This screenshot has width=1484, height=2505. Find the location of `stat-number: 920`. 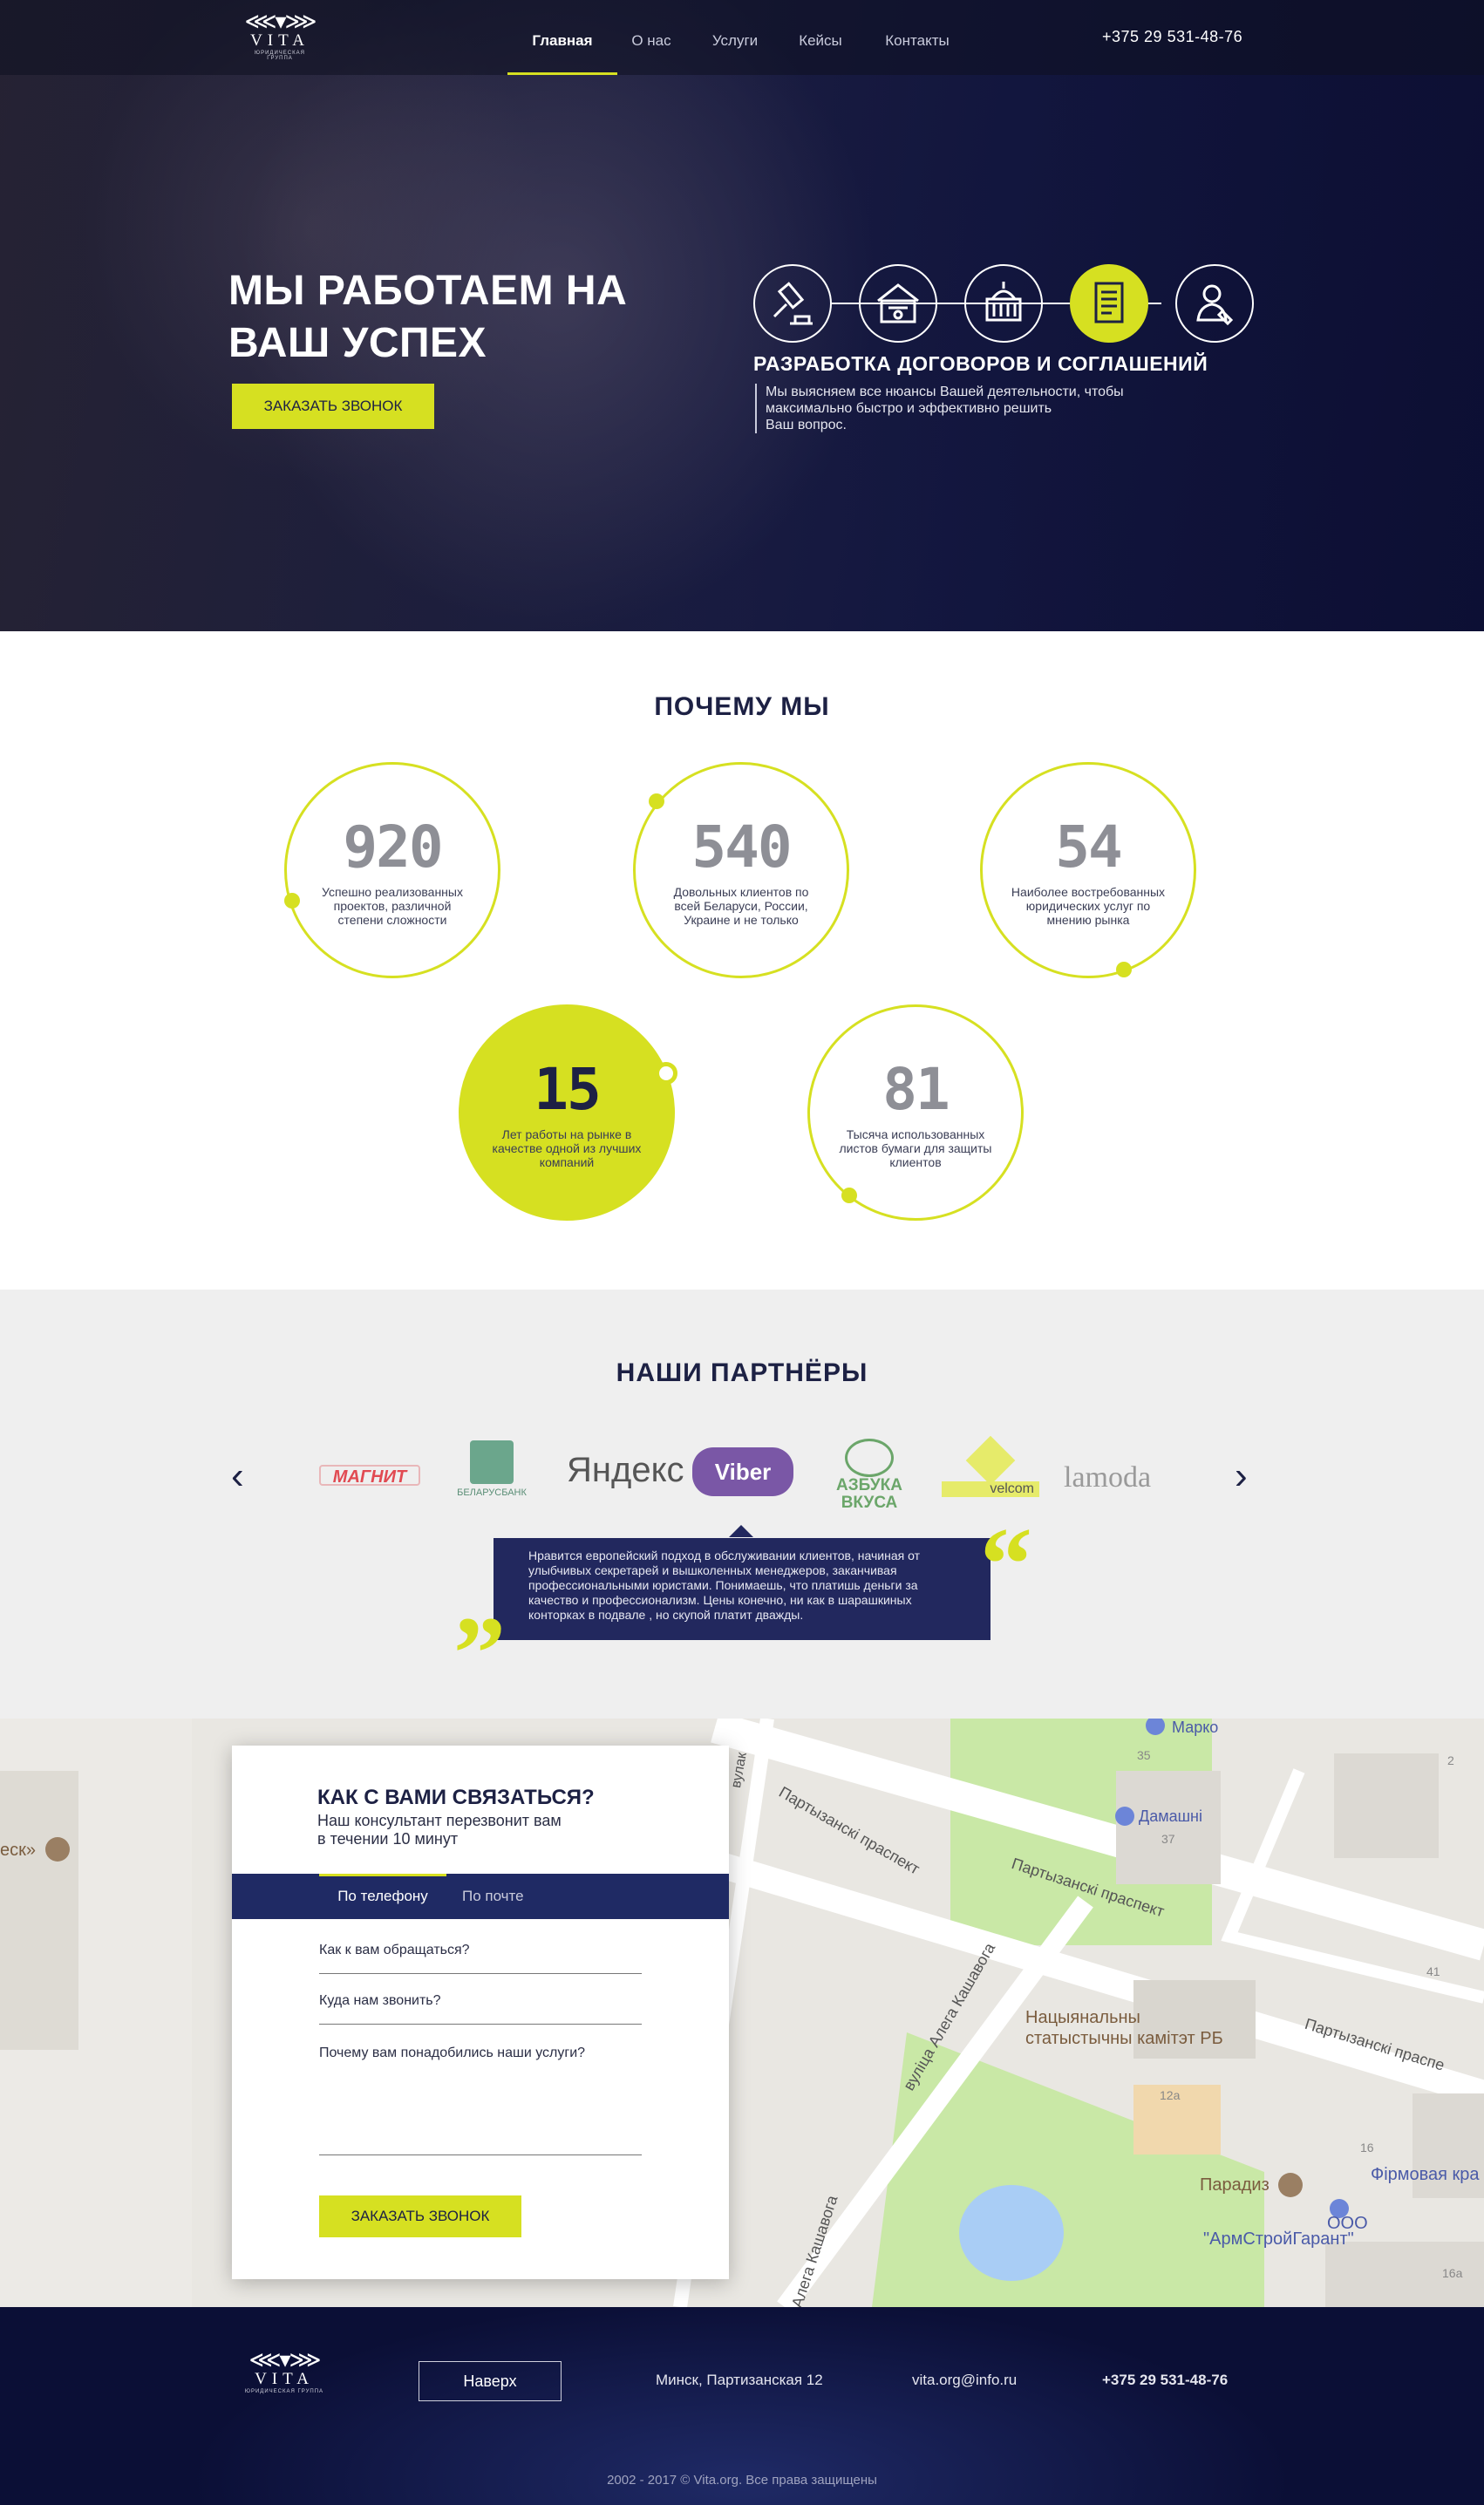

stat-number: 920 is located at coordinates (393, 847).